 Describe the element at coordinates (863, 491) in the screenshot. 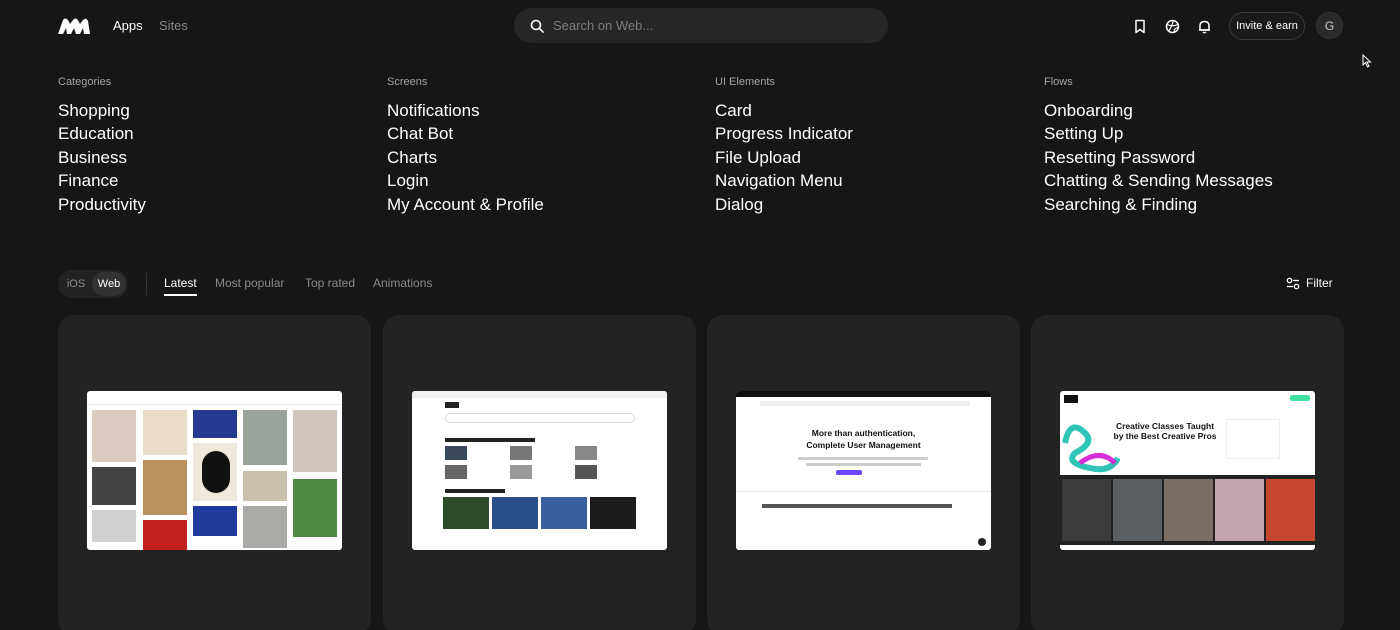

I see `thumb-divider` at that location.